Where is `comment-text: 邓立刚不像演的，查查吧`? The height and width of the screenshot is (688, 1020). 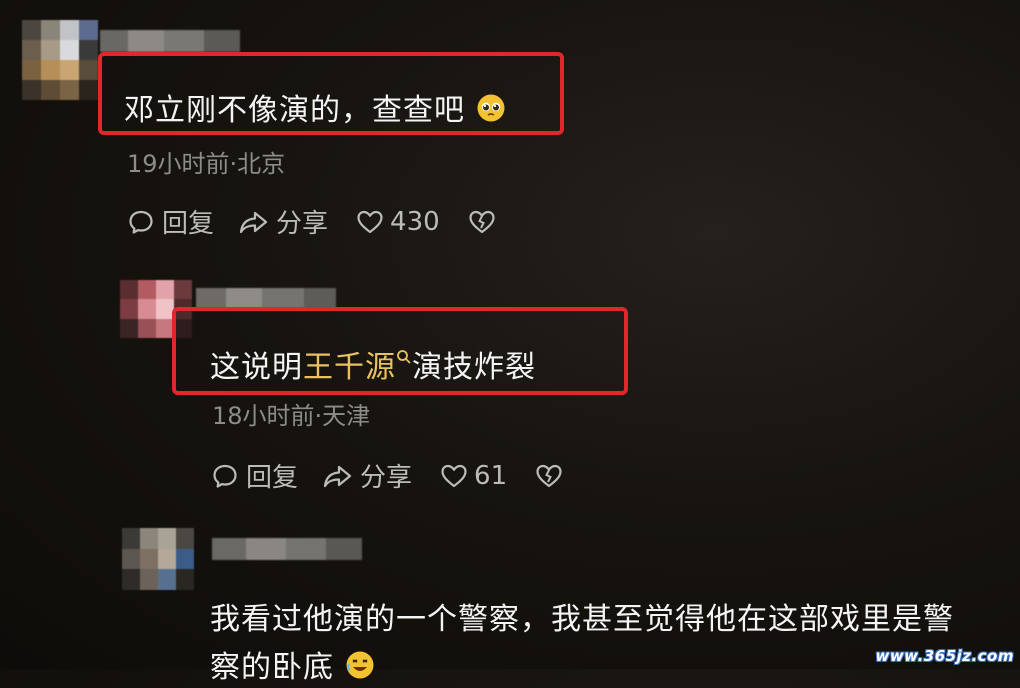 comment-text: 邓立刚不像演的，查查吧 is located at coordinates (315, 108).